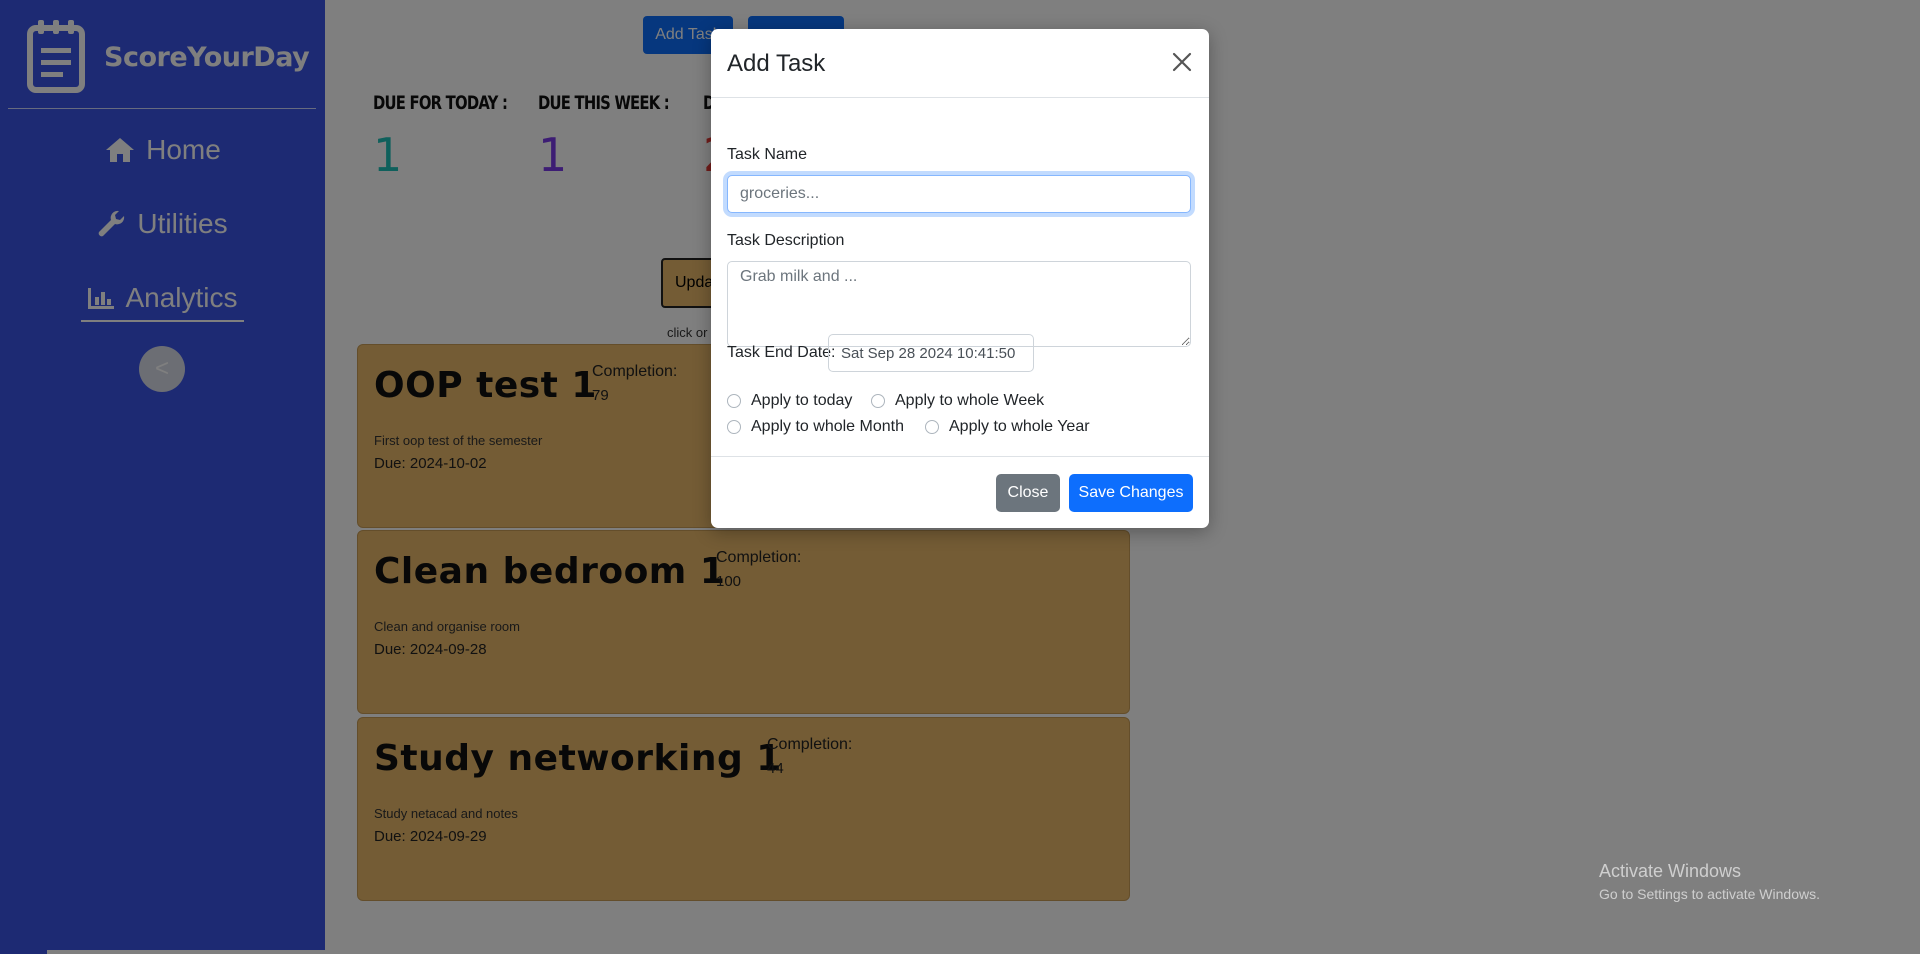  Describe the element at coordinates (1670, 871) in the screenshot. I see `watermark-title: Activate Windows` at that location.